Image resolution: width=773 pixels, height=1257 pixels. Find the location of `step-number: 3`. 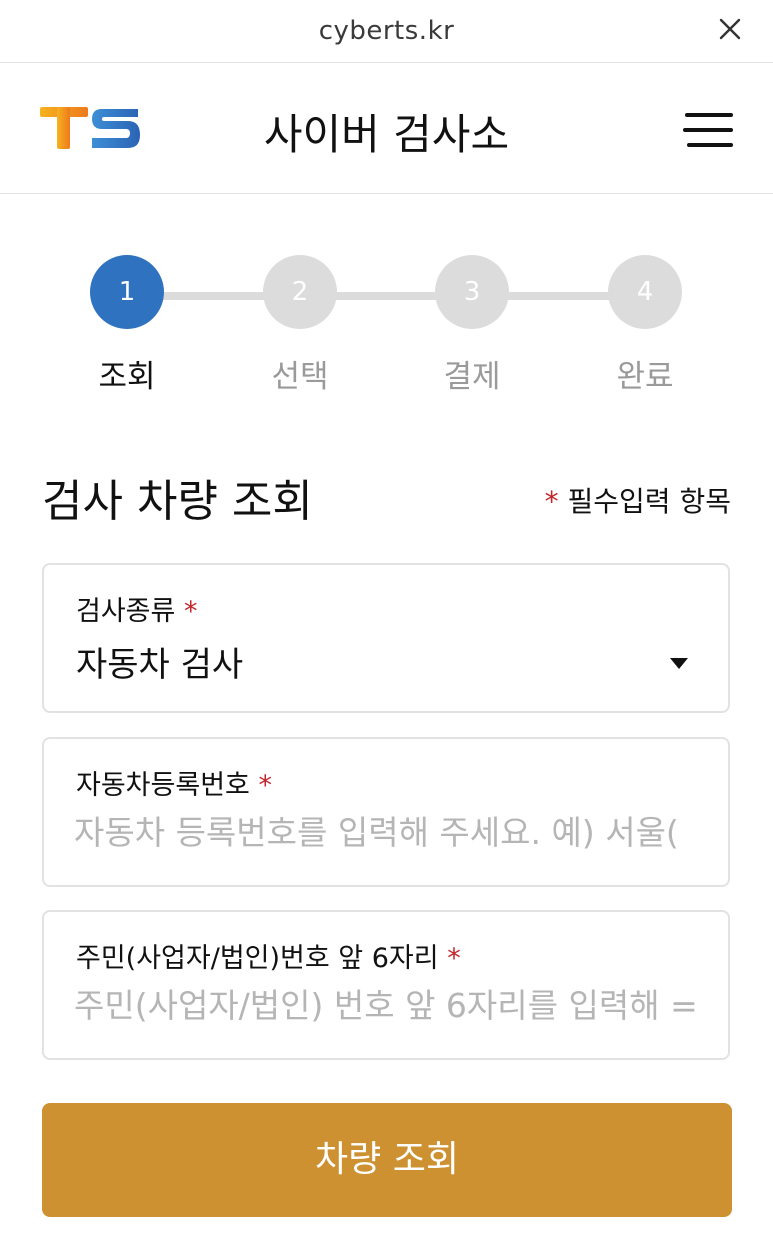

step-number: 3 is located at coordinates (472, 292).